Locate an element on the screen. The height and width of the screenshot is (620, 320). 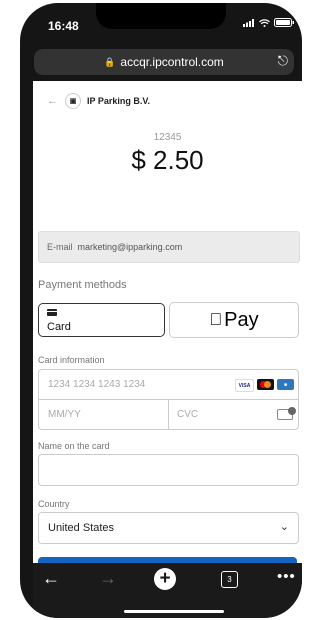
card-method-button: Card is located at coordinates (101, 320).